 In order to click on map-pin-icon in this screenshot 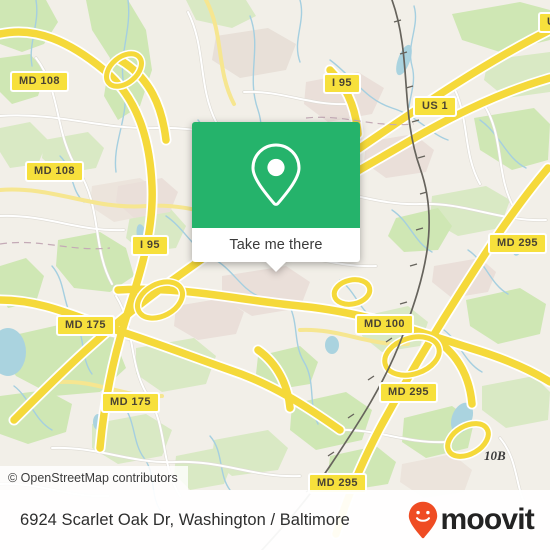, I will do `click(276, 174)`.